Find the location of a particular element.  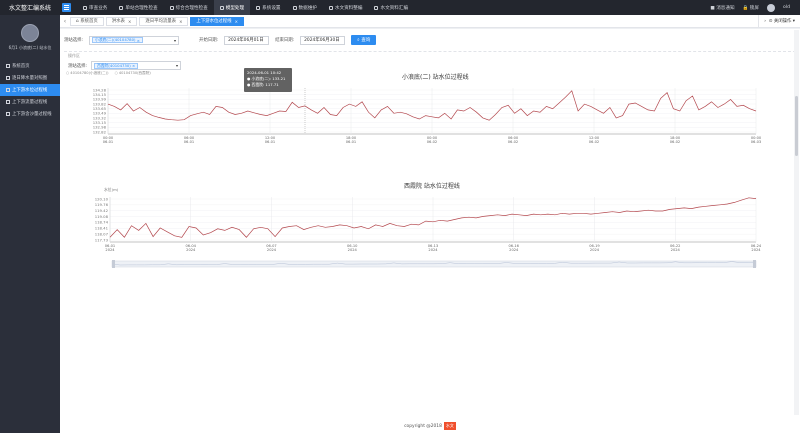

tab-close-all-button: › ⊙ 关闭操作 ▾ is located at coordinates (779, 21).